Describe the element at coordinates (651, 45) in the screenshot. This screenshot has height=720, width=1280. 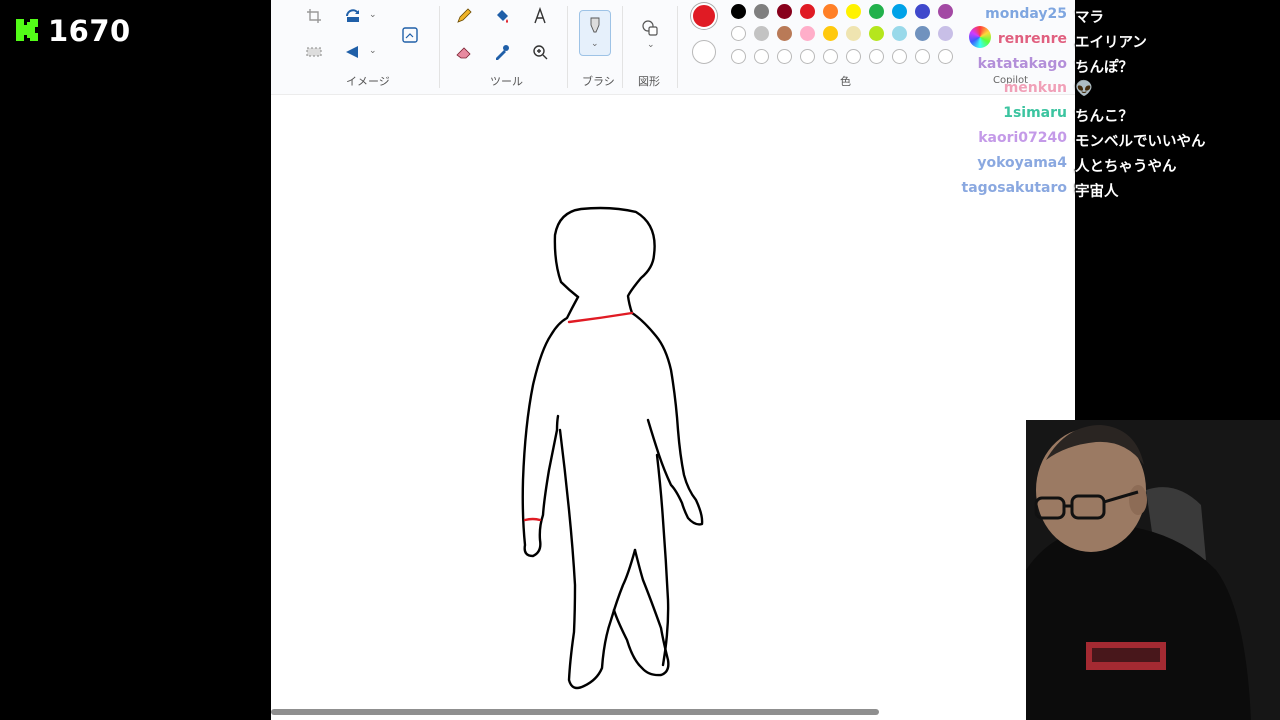
I see `shapes-dropdown-chevron-icon: ⌄` at that location.